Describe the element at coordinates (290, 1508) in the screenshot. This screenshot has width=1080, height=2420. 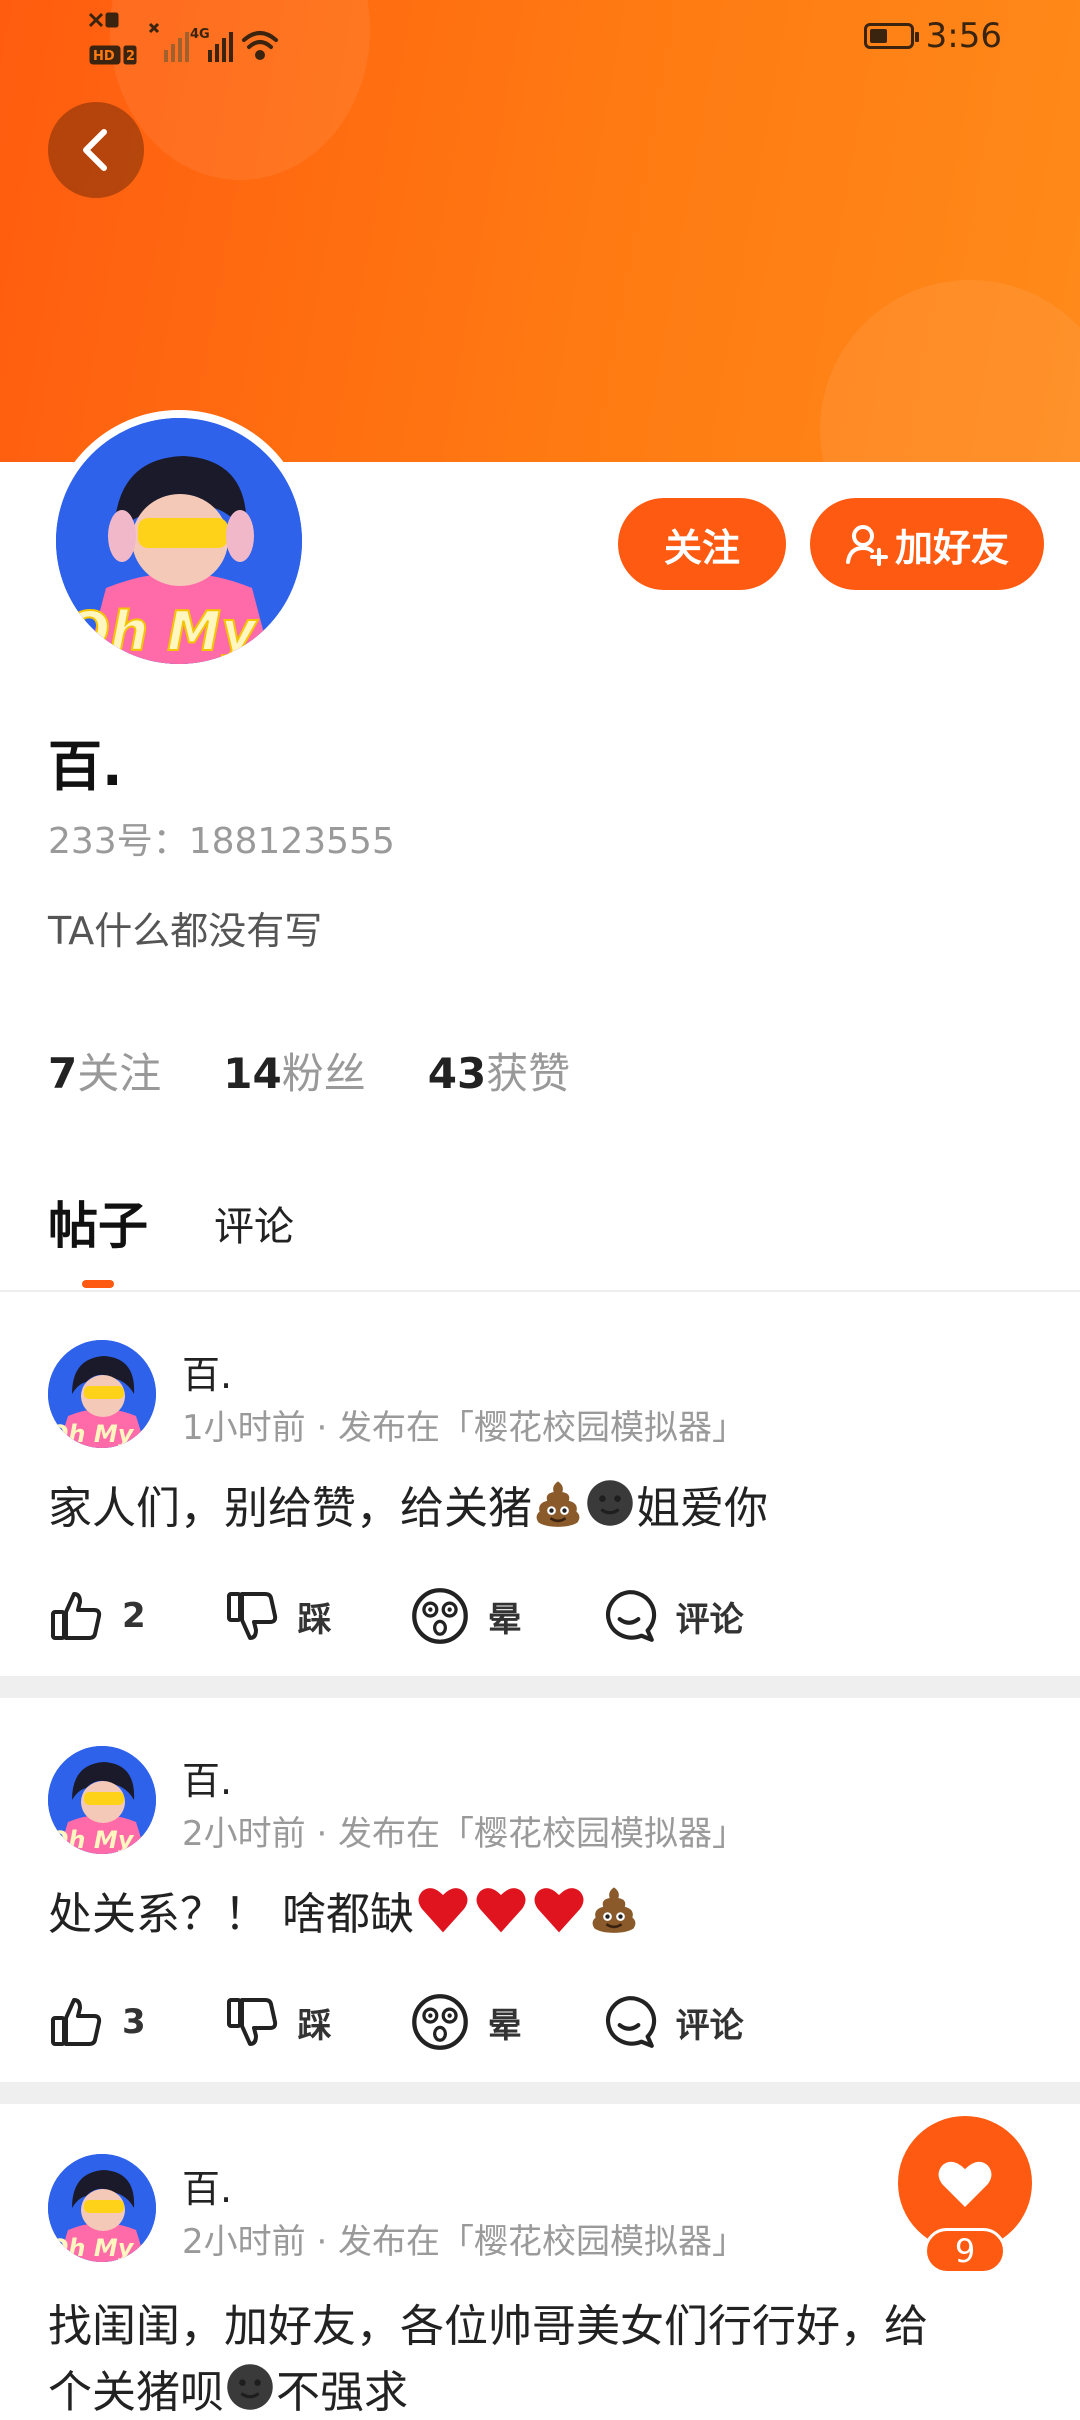
I see `post-text: 家人们，别给赞，给关猪` at that location.